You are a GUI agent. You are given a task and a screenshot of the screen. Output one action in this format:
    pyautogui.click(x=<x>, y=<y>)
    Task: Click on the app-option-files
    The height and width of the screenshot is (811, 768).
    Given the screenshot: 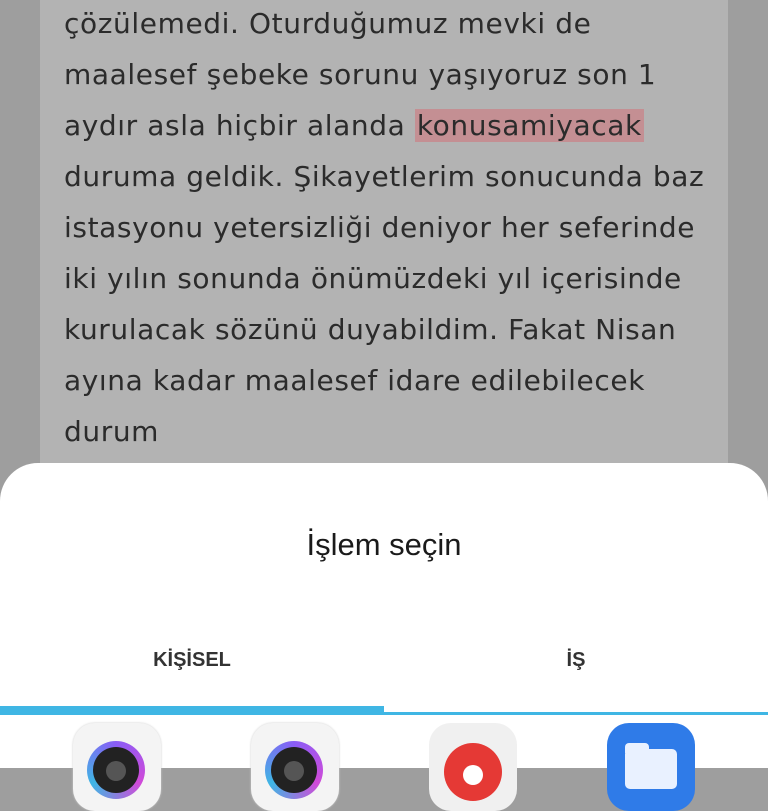 What is the action you would take?
    pyautogui.click(x=651, y=767)
    